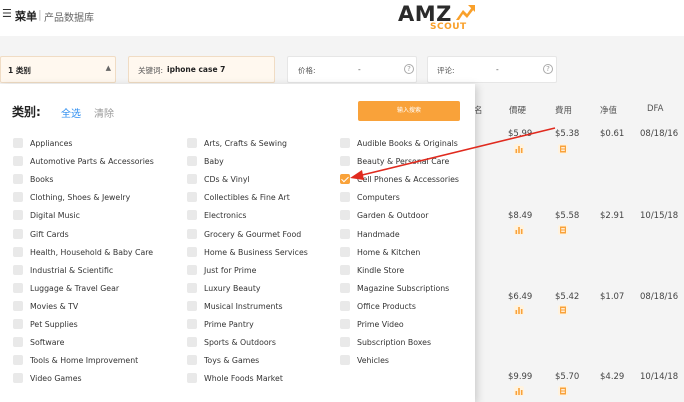 Image resolution: width=684 pixels, height=402 pixels. What do you see at coordinates (26, 16) in the screenshot?
I see `menu-label: 菜单` at bounding box center [26, 16].